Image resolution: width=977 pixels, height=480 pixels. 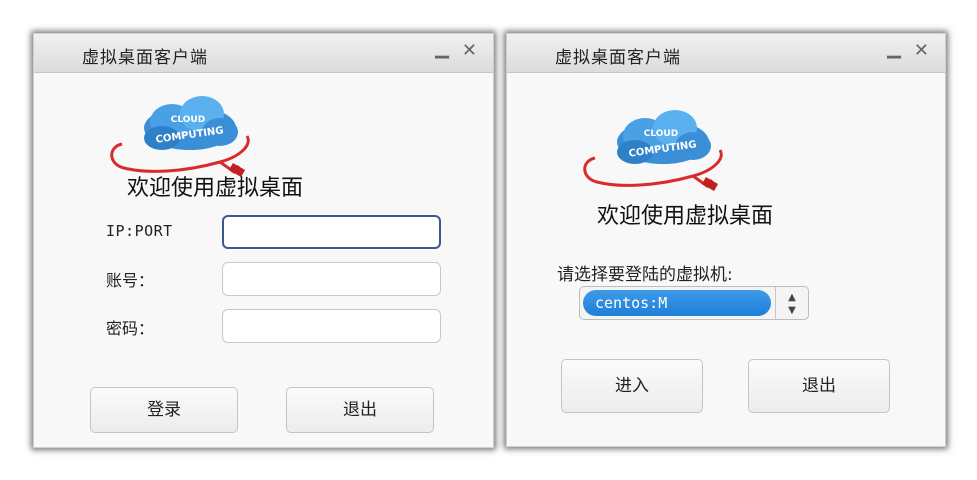 What do you see at coordinates (331, 232) in the screenshot?
I see `ip-port-input` at bounding box center [331, 232].